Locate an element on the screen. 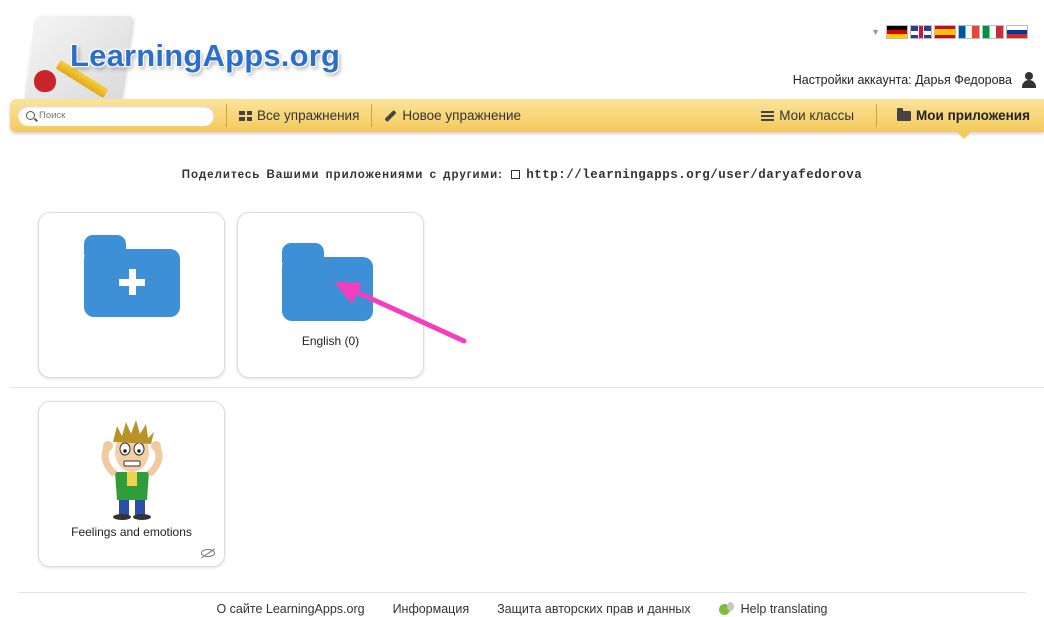 The image size is (1044, 617). app-card-feelings: Feelings and emotions is located at coordinates (131, 484).